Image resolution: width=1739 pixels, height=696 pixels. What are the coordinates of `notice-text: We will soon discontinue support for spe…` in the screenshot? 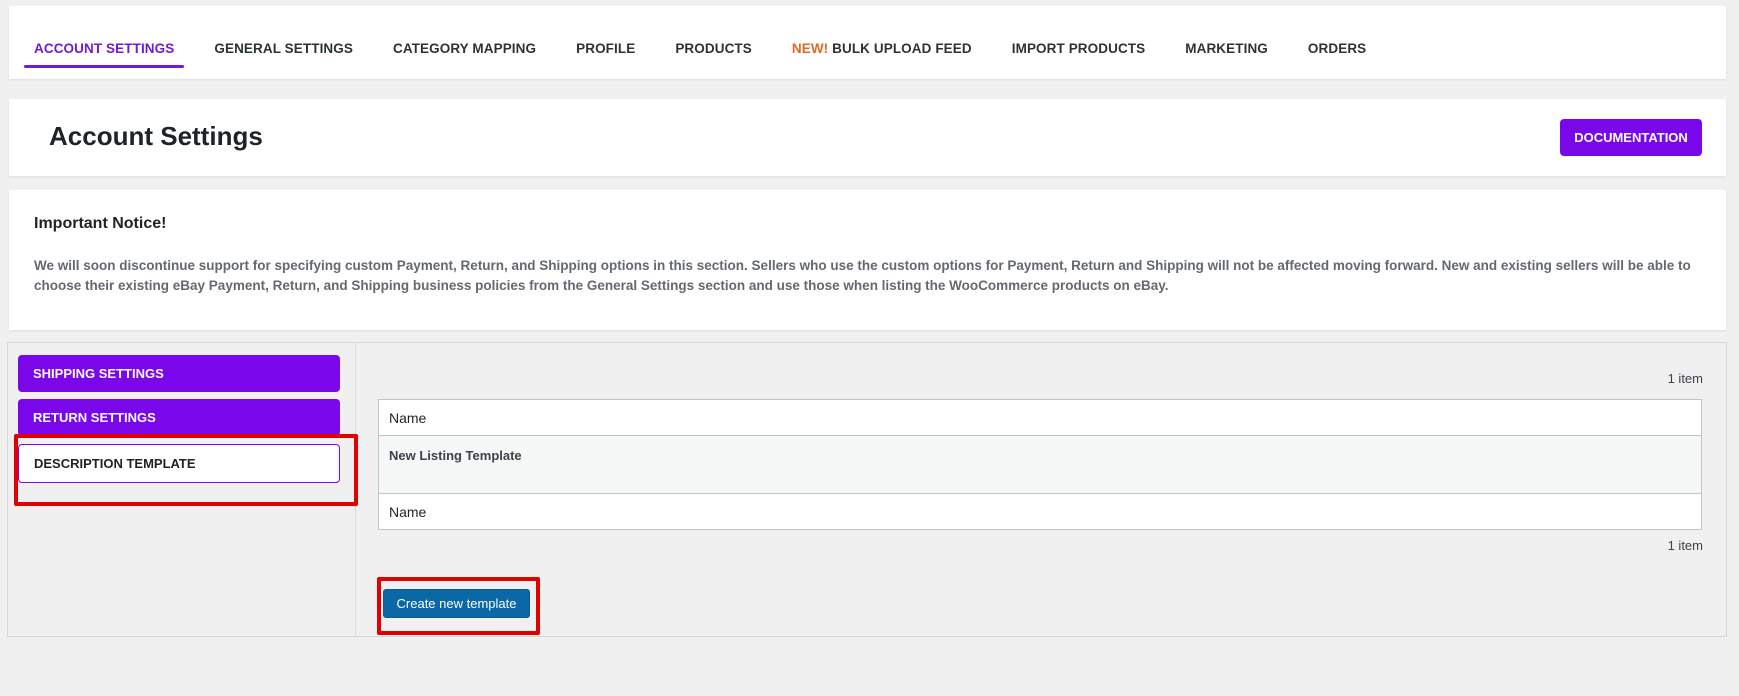 It's located at (862, 275).